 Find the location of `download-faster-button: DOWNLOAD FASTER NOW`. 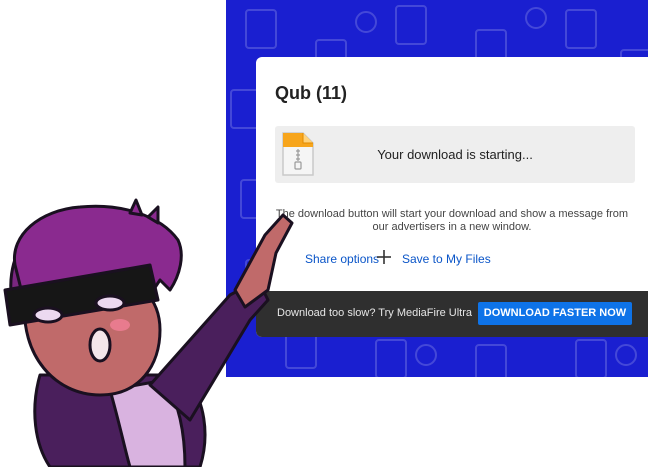

download-faster-button: DOWNLOAD FASTER NOW is located at coordinates (555, 313).